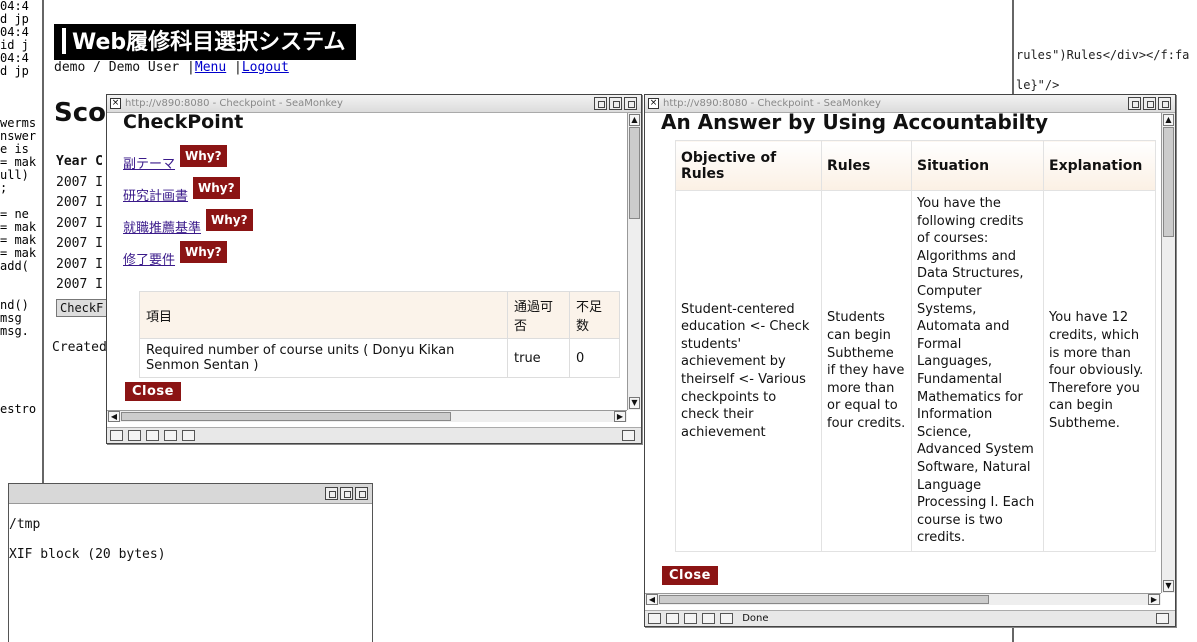 The width and height of the screenshot is (1197, 642). Describe the element at coordinates (149, 162) in the screenshot. I see `item-link: 副テーマ` at that location.